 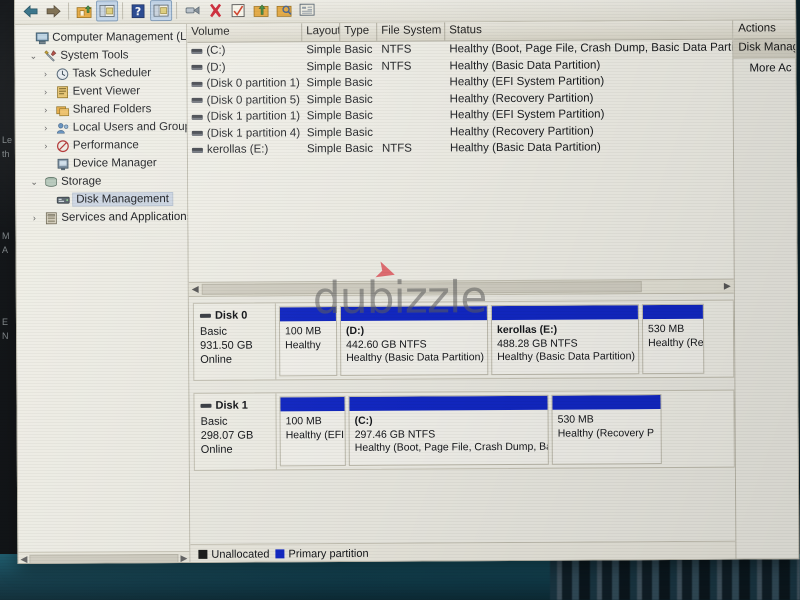 I want to click on properties-pane-icon, so click(x=161, y=11).